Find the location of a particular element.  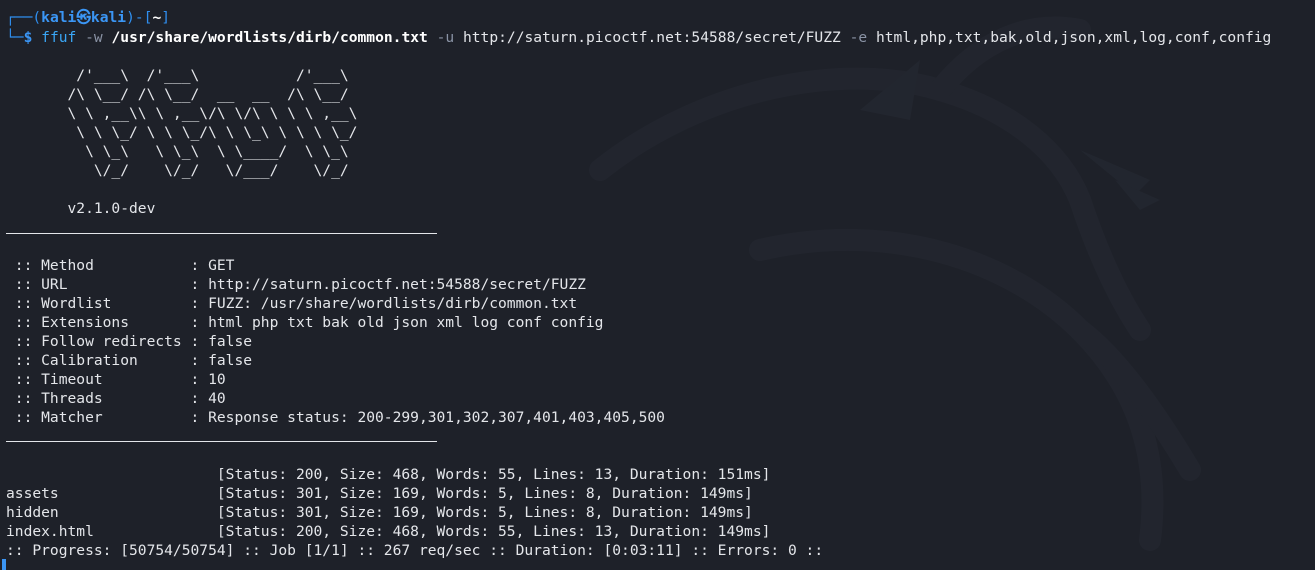

prompt-user: kali is located at coordinates (59, 17).